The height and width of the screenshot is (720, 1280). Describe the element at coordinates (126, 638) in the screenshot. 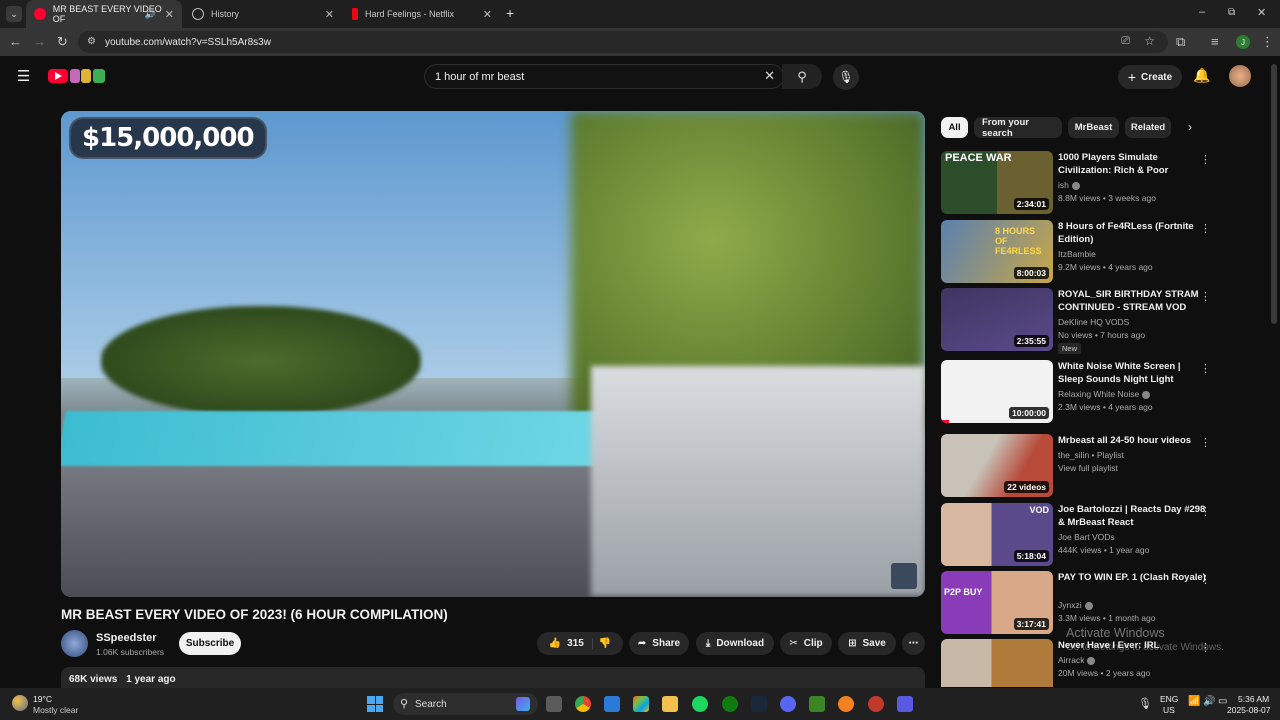

I see `channel-name: SSpeedster` at that location.